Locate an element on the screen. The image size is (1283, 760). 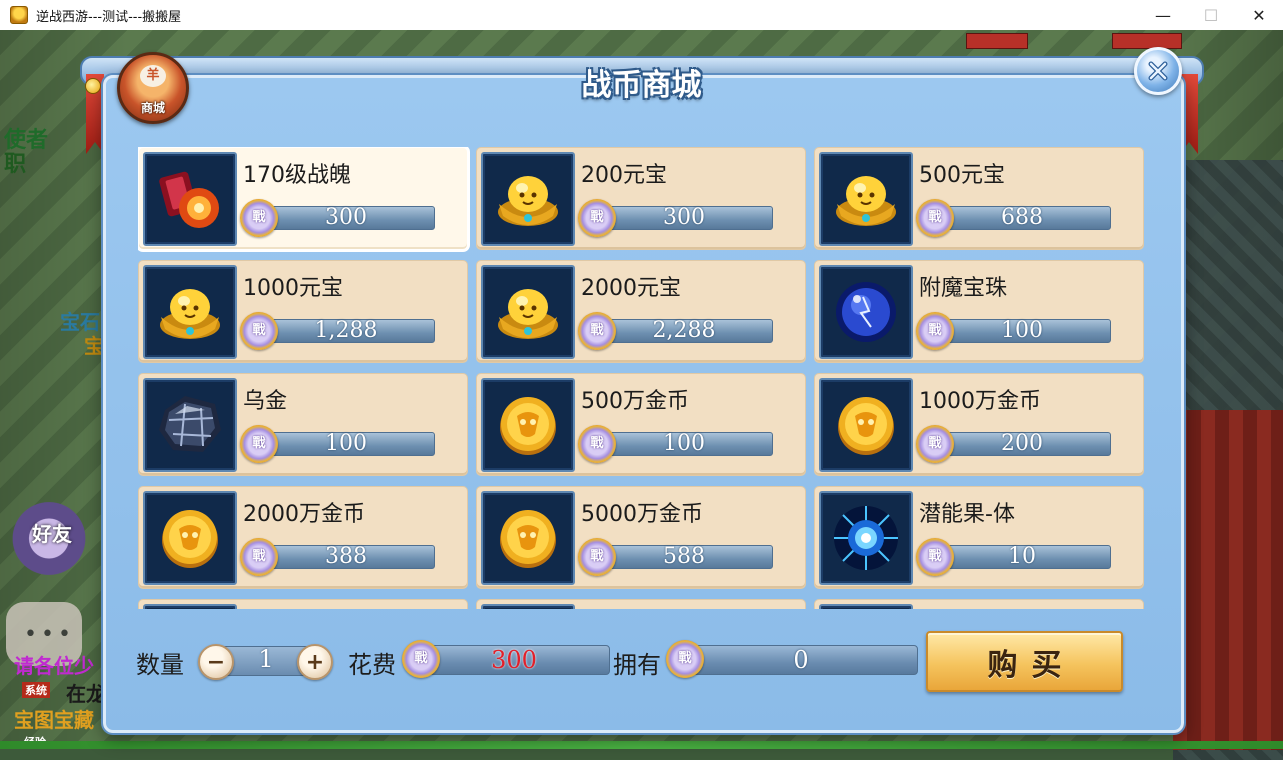
close-button is located at coordinates (1158, 71).